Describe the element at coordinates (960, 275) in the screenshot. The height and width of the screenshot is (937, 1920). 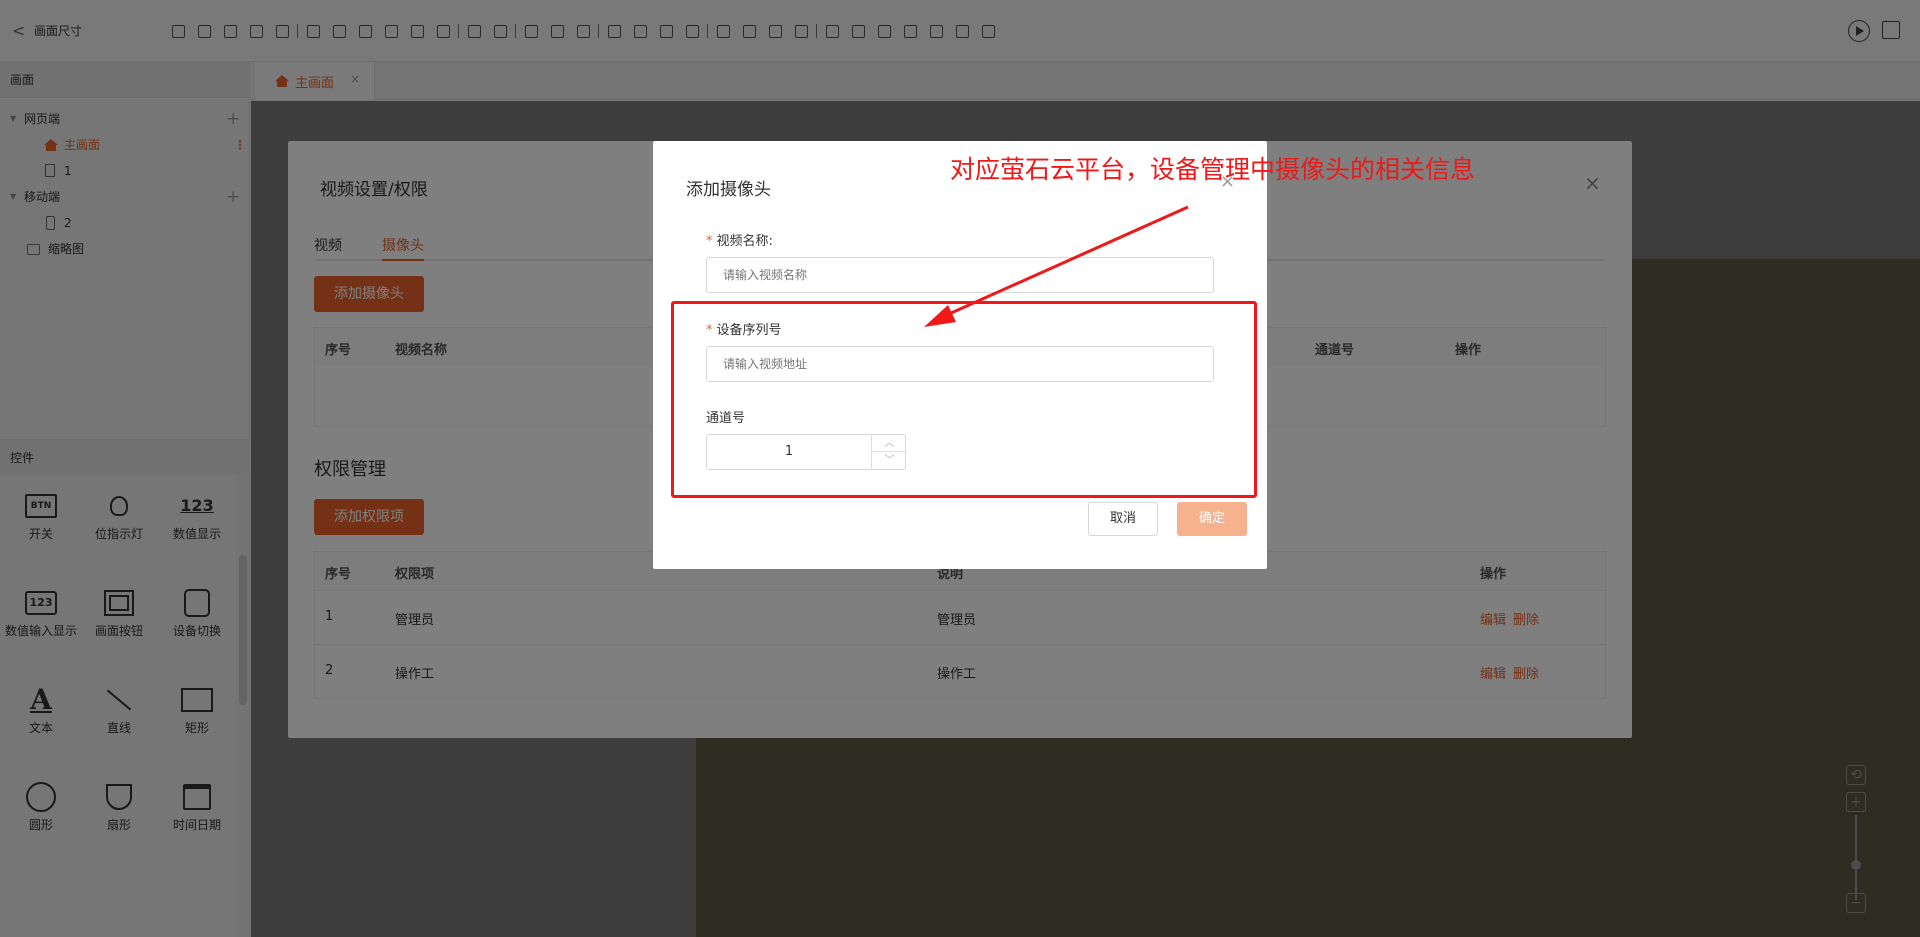
I see `video-name-input` at that location.